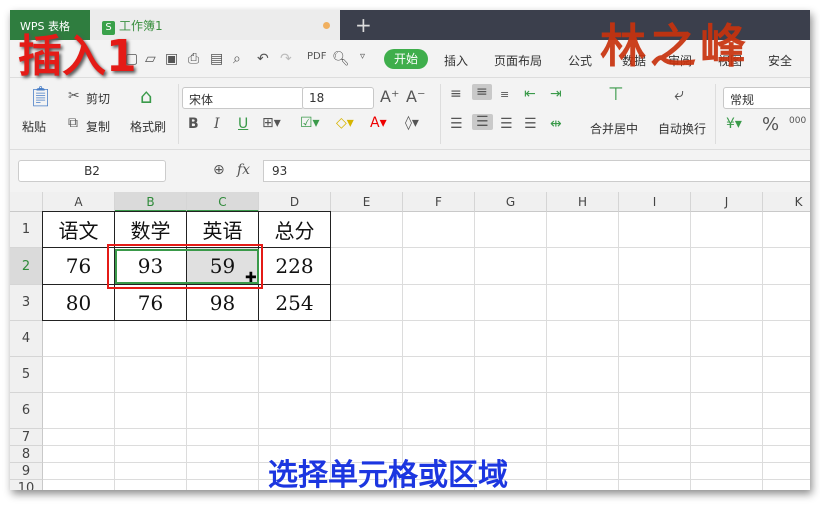  Describe the element at coordinates (797, 121) in the screenshot. I see `thousands-separator-button: 000` at that location.